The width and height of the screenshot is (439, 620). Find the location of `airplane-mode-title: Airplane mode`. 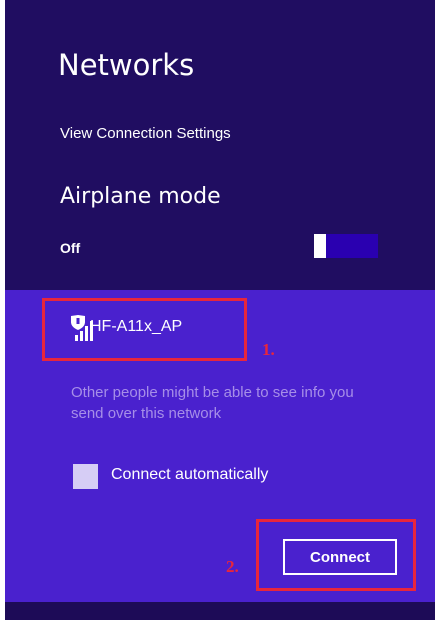

airplane-mode-title: Airplane mode is located at coordinates (140, 196).